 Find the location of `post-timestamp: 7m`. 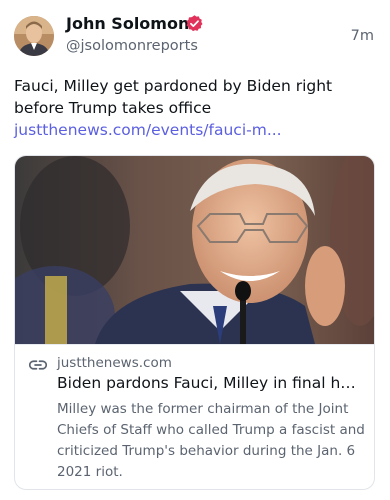

post-timestamp: 7m is located at coordinates (362, 36).